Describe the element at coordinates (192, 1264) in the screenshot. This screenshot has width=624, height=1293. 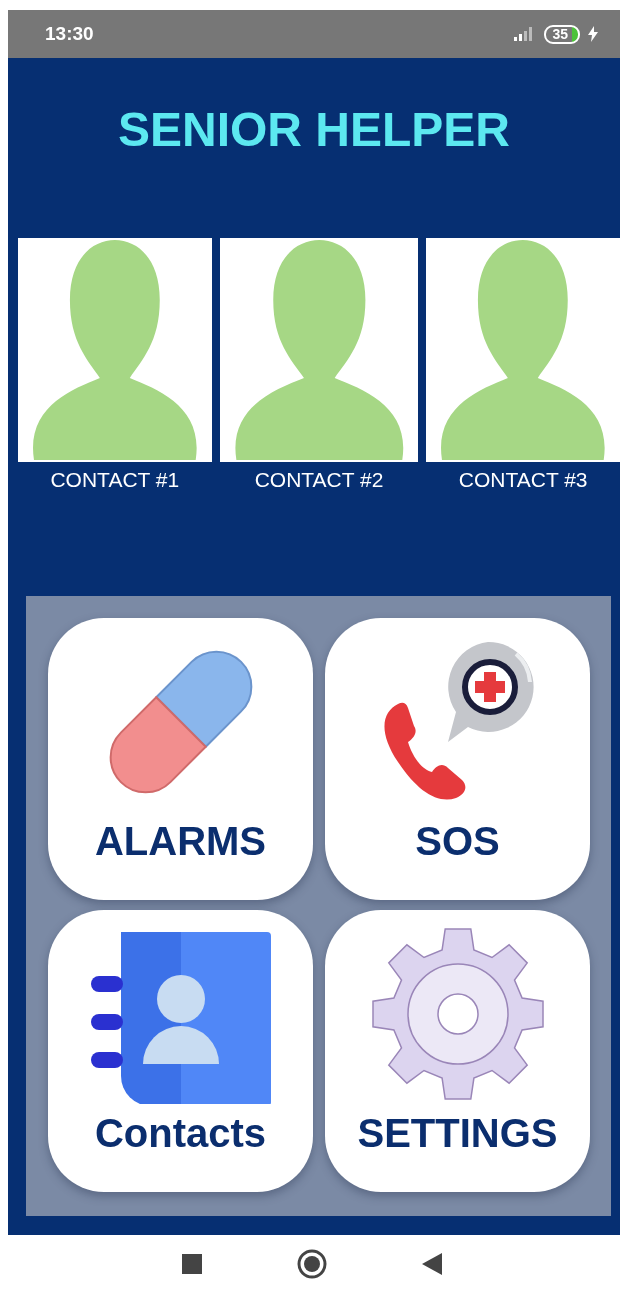
I see `recent-apps-icon` at that location.